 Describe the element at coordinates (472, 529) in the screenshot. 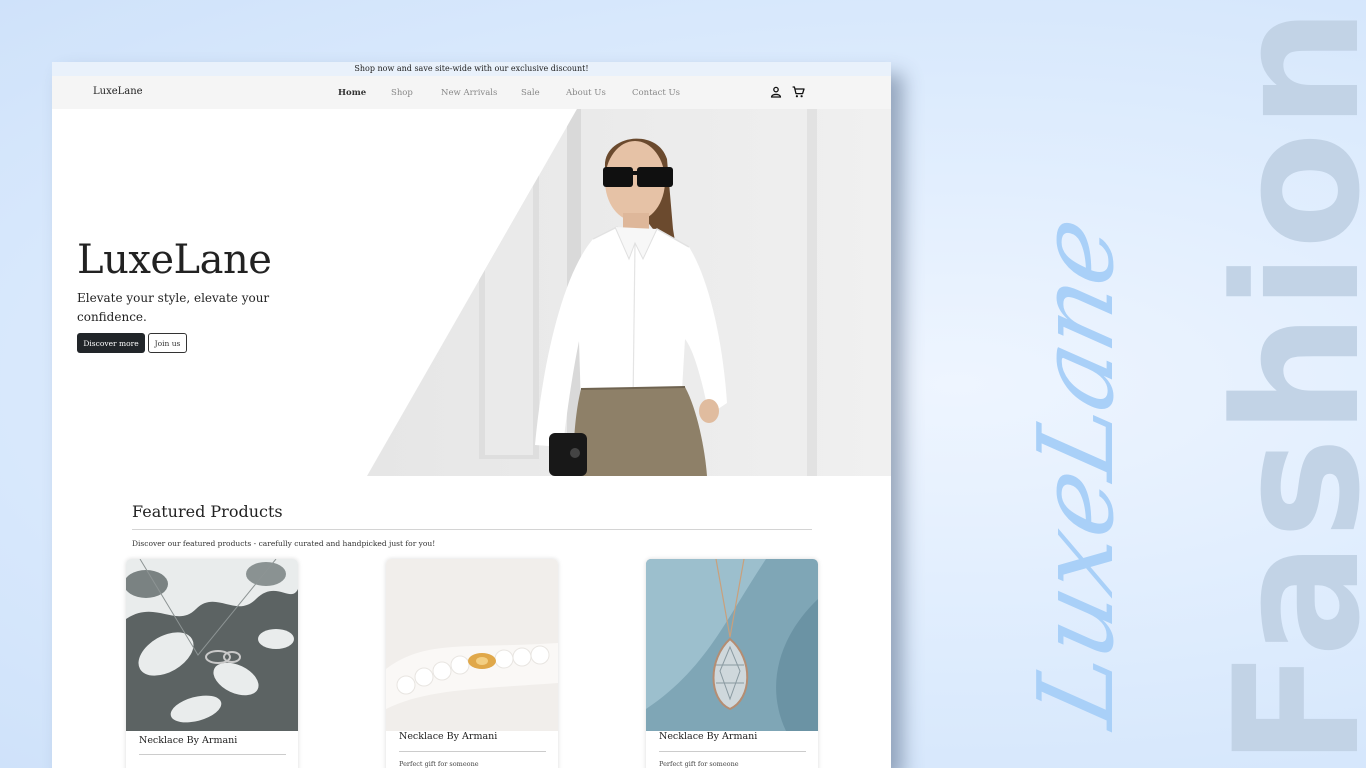

I see `featured-divider` at that location.